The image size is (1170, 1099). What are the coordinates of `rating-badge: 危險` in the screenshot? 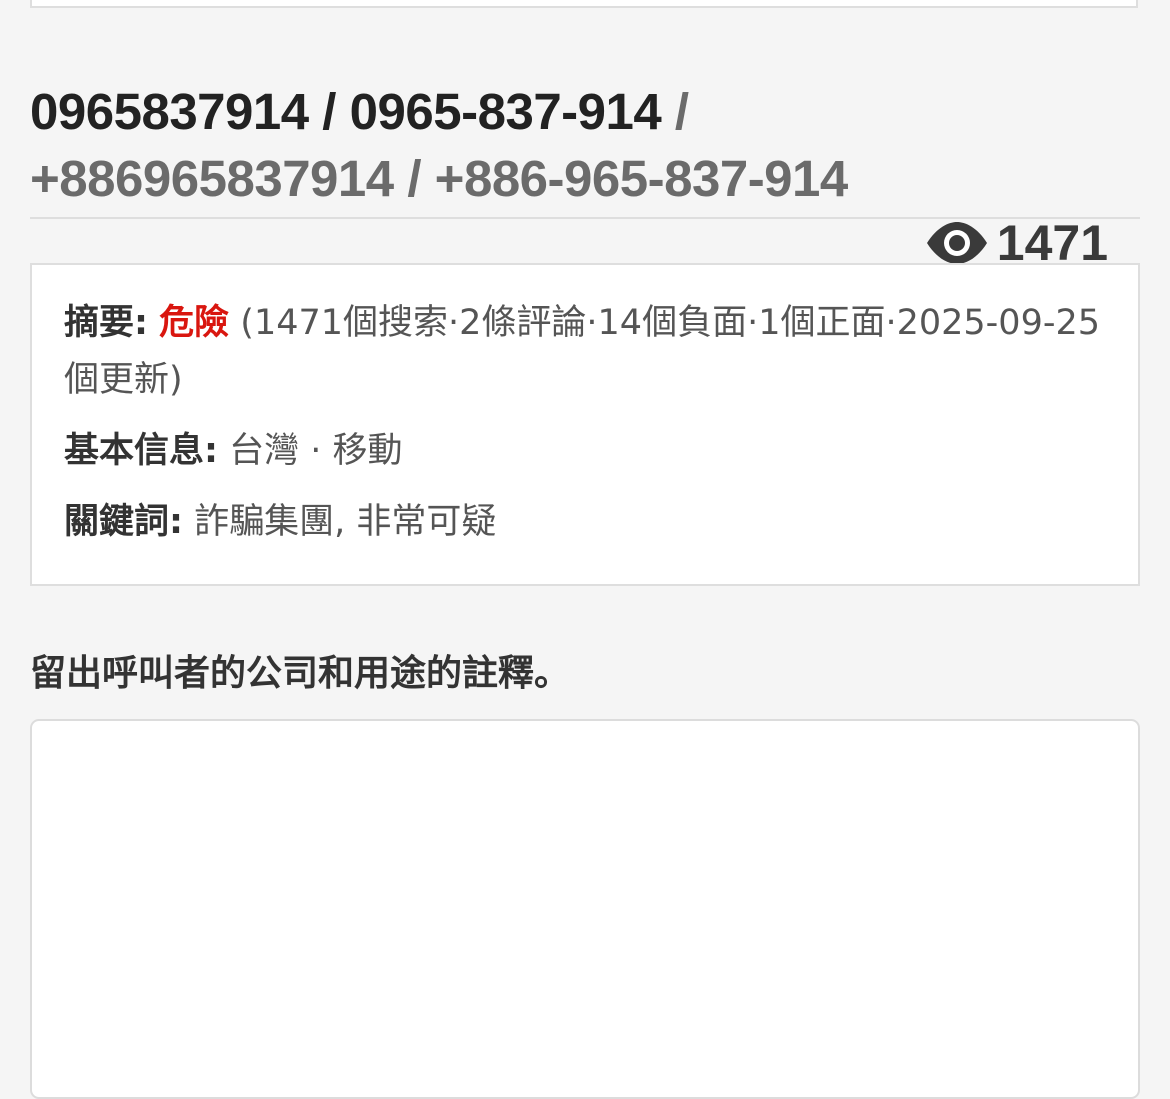 It's located at (194, 323).